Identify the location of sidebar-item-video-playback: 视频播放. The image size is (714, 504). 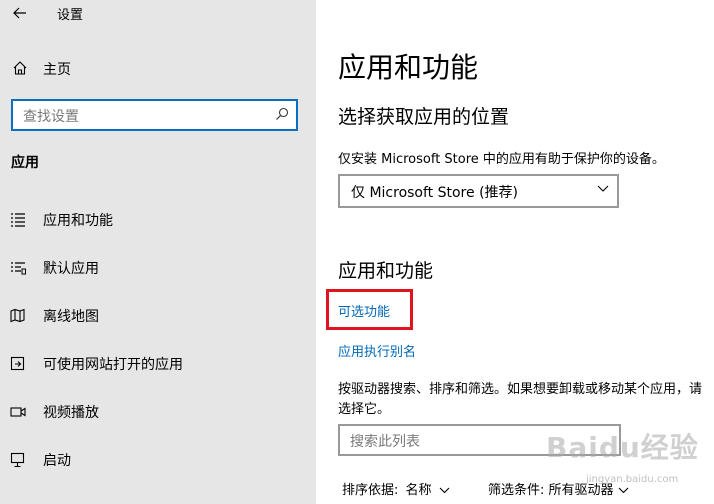
(158, 412).